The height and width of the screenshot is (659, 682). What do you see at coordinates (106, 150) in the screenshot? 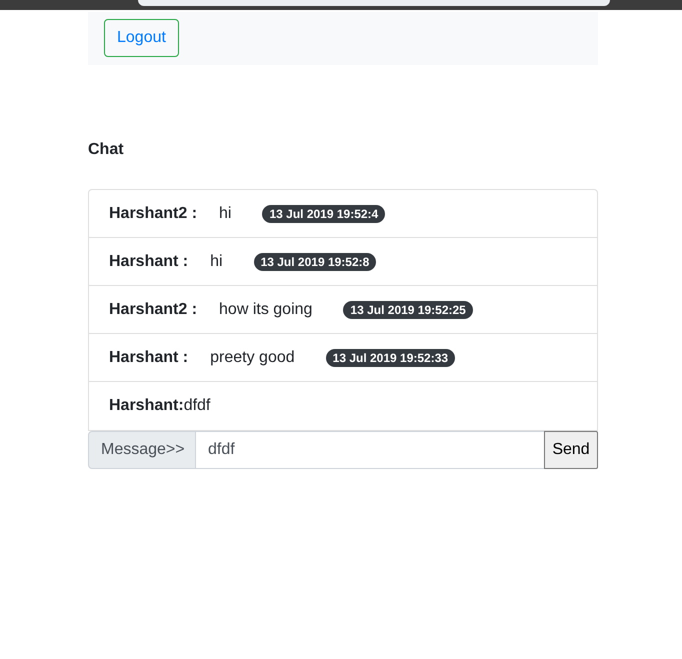
I see `chat-heading: Chat` at bounding box center [106, 150].